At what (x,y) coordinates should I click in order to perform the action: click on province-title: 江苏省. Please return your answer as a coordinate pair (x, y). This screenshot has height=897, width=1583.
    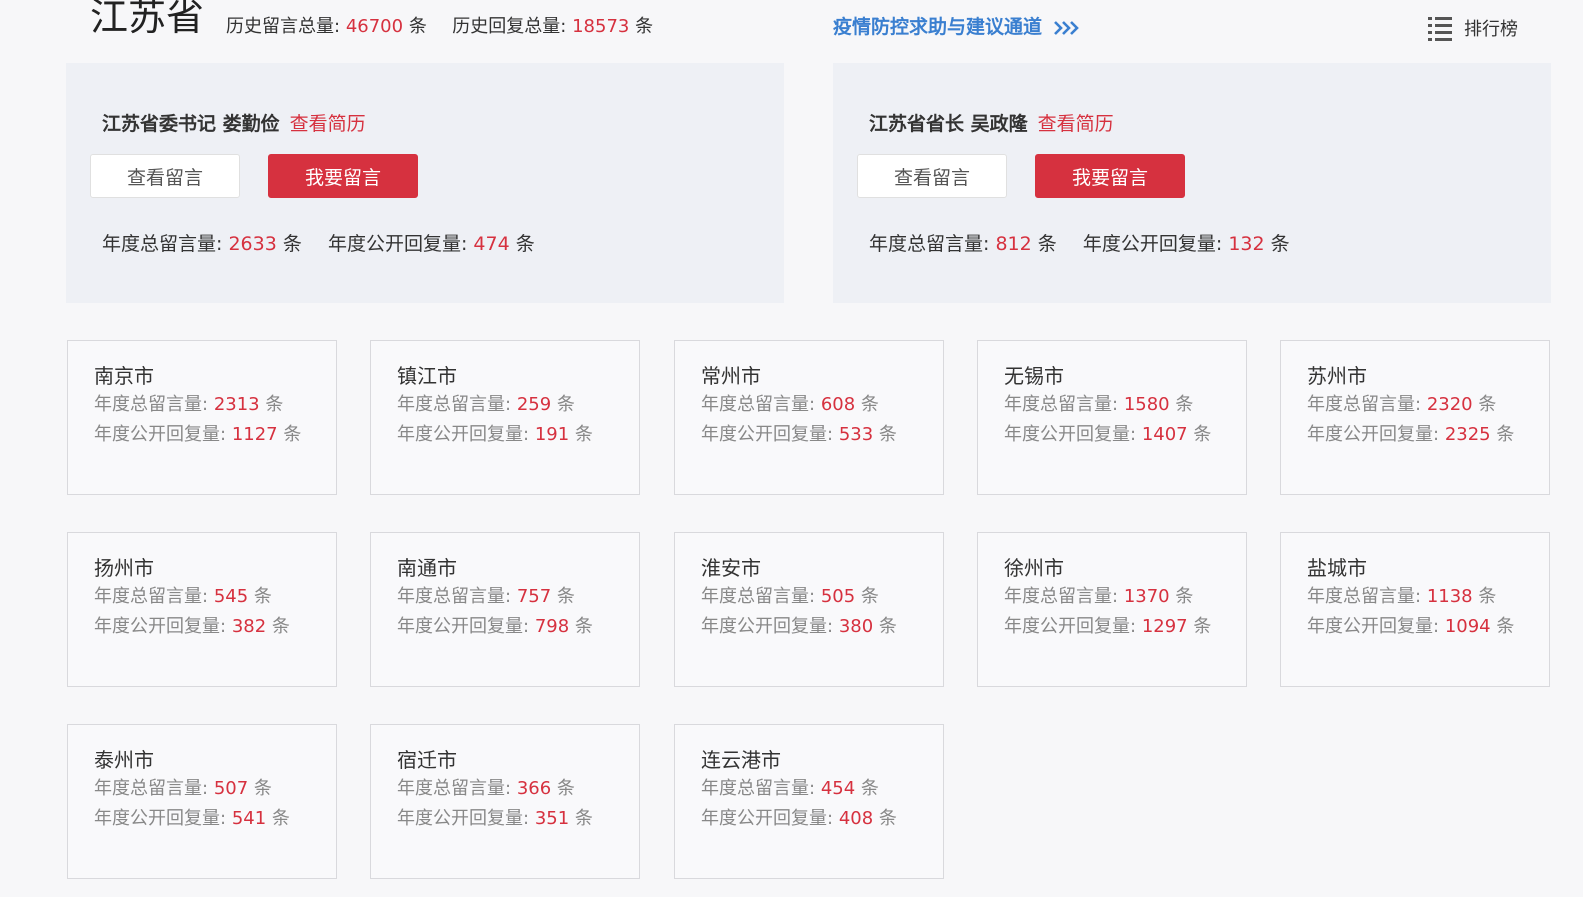
    Looking at the image, I should click on (147, 19).